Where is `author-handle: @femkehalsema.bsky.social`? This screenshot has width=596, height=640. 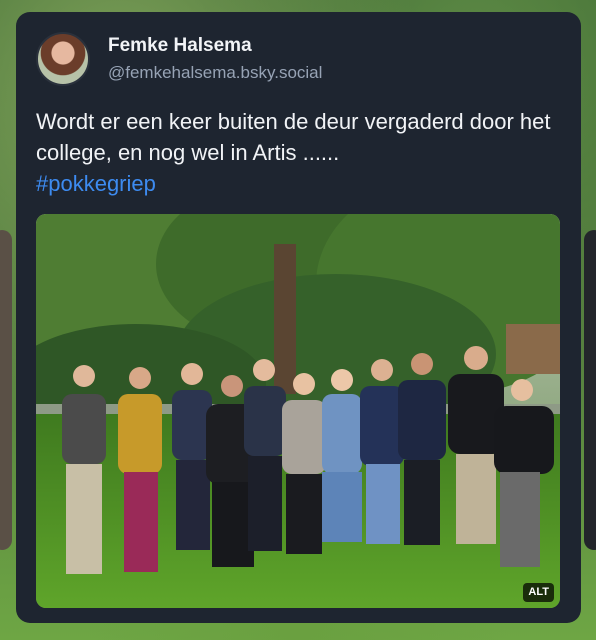 author-handle: @femkehalsema.bsky.social is located at coordinates (215, 73).